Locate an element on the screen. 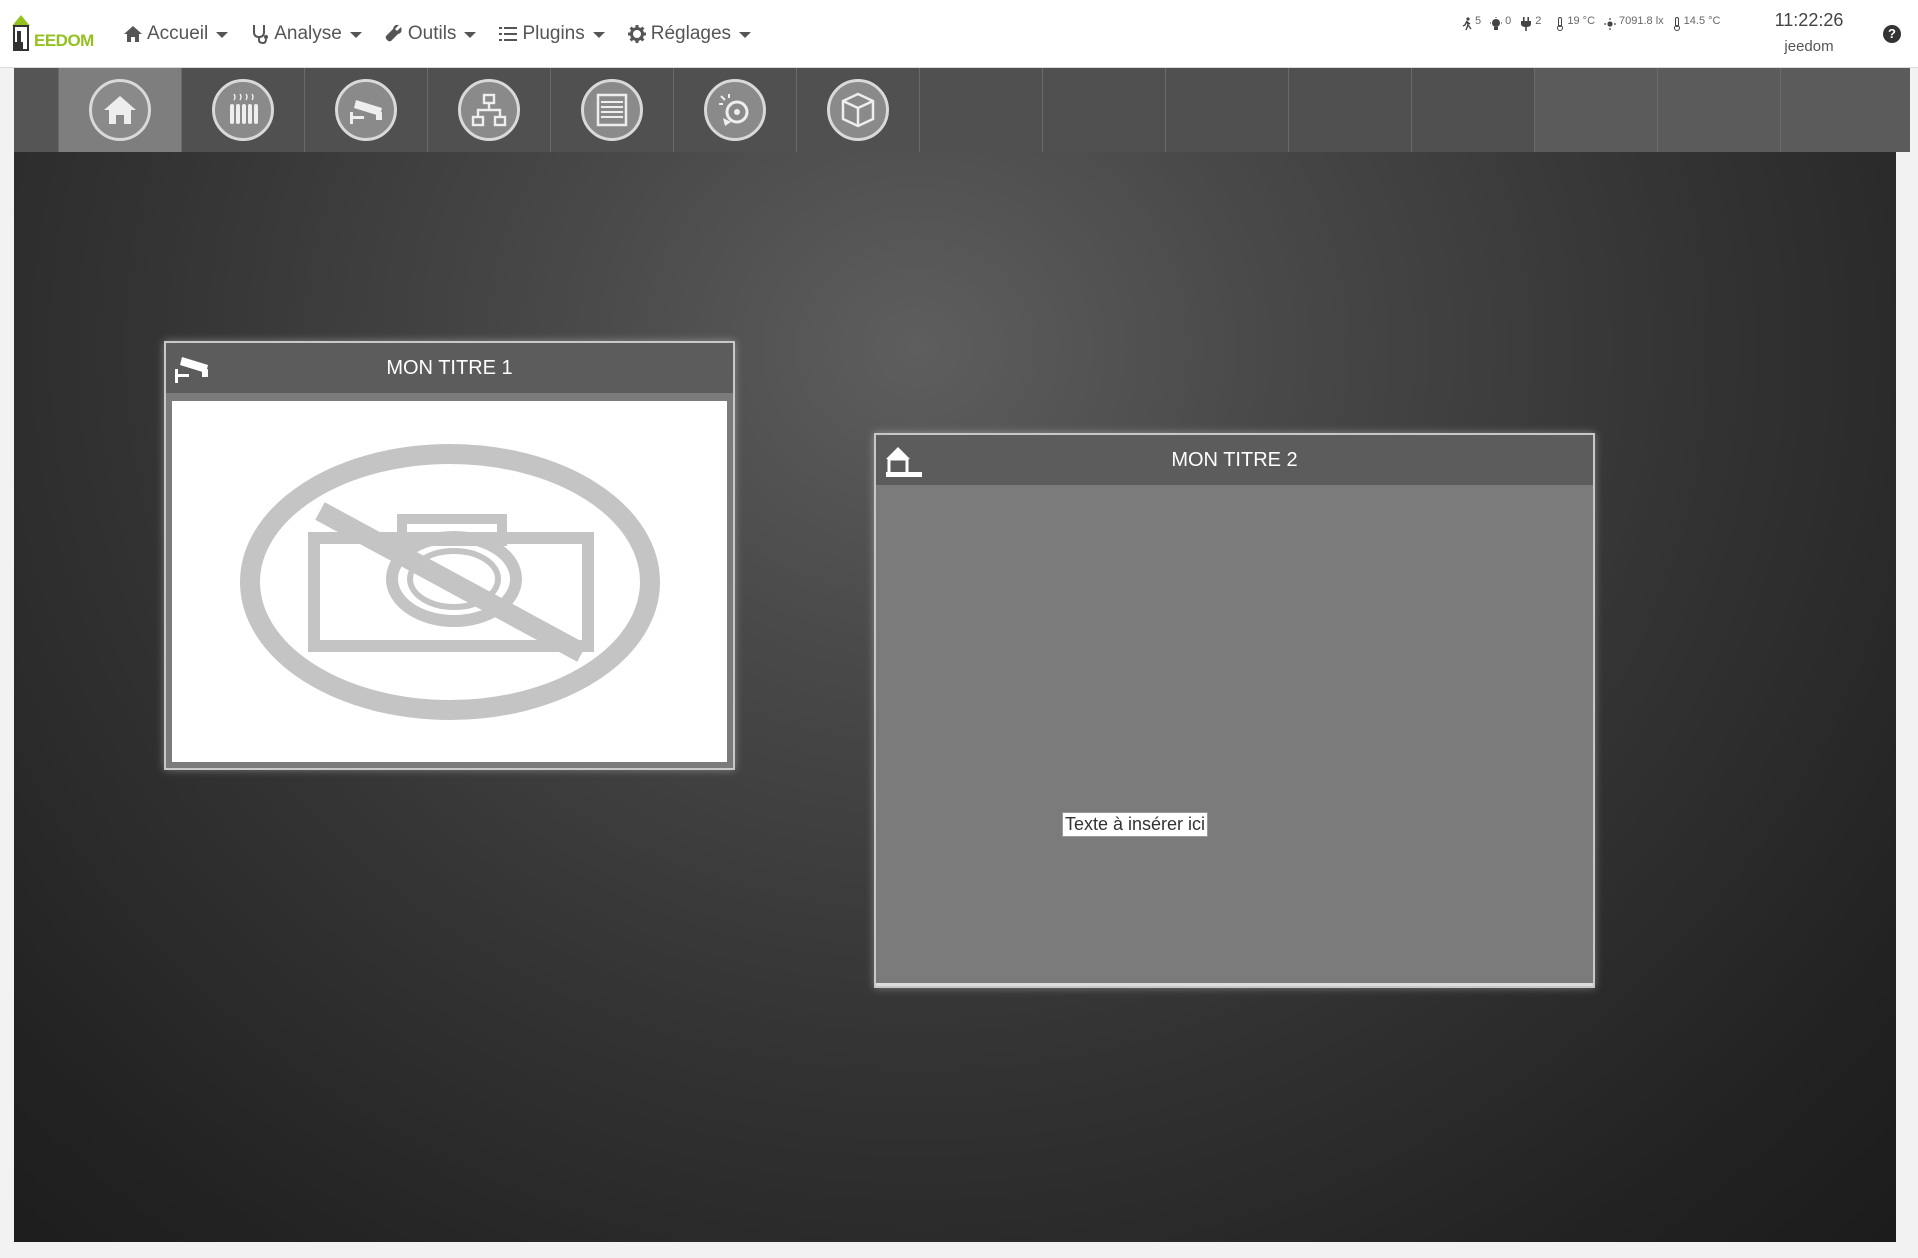 Image resolution: width=1918 pixels, height=1258 pixels. shutter-icon is located at coordinates (612, 110).